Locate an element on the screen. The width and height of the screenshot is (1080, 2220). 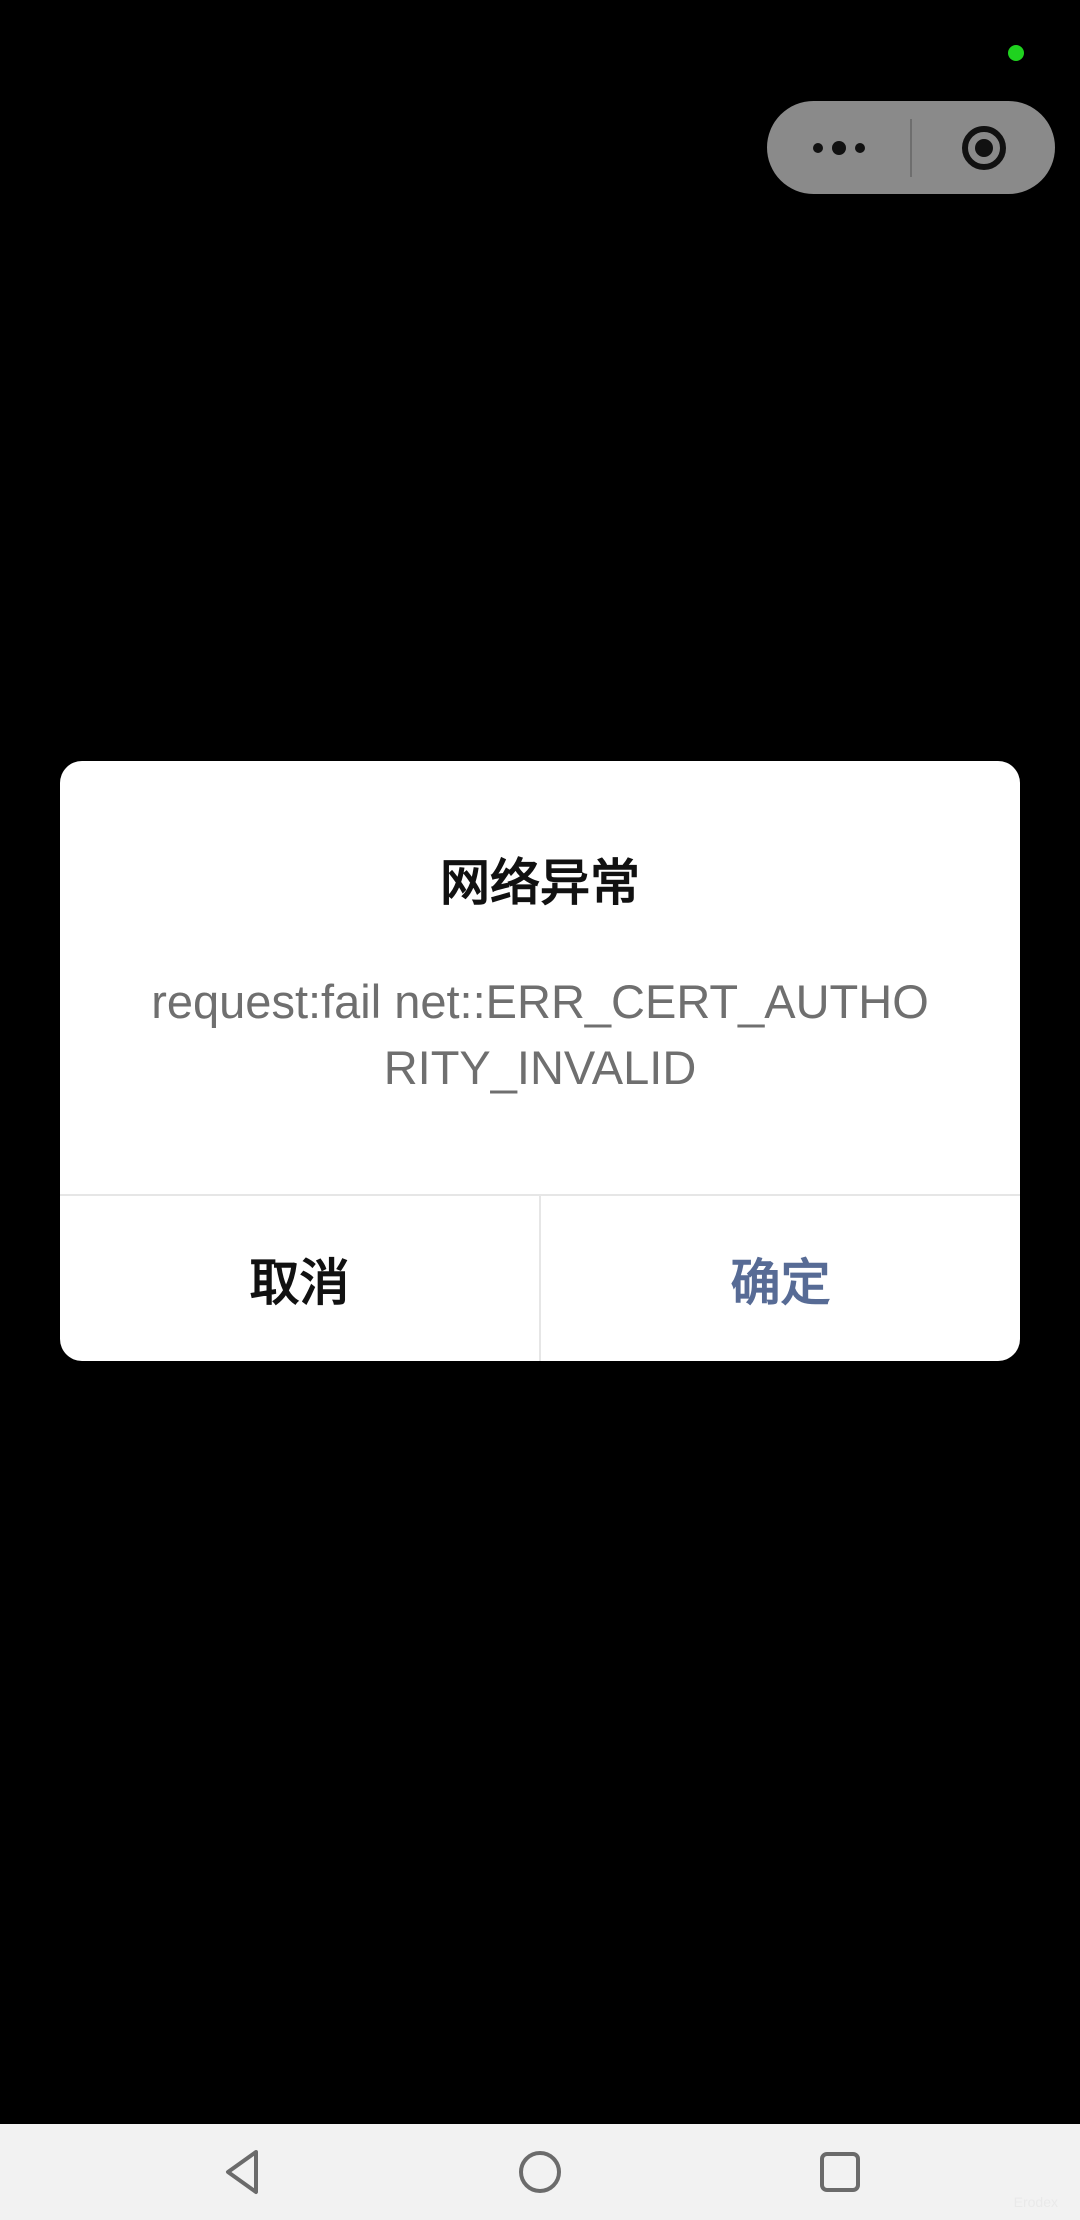
status-indicator is located at coordinates (1016, 53).